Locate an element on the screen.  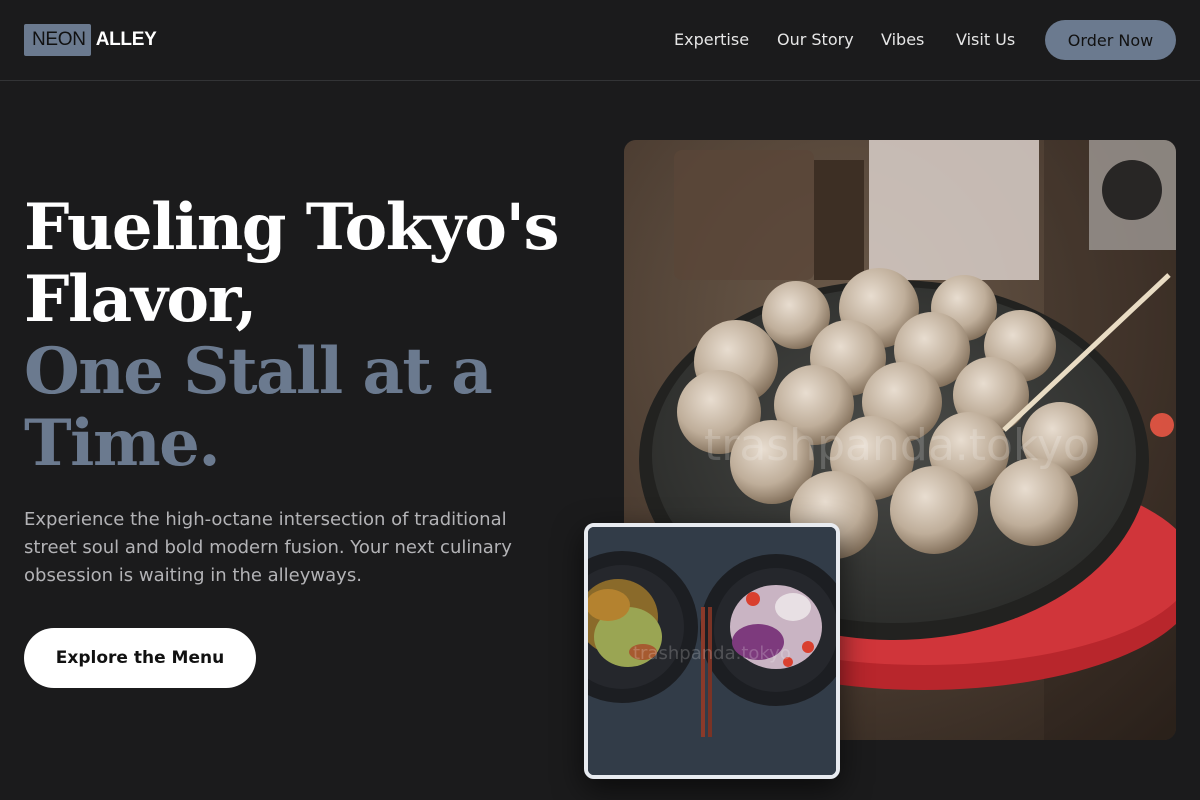
headline-line-2: Flavor, is located at coordinates (140, 299).